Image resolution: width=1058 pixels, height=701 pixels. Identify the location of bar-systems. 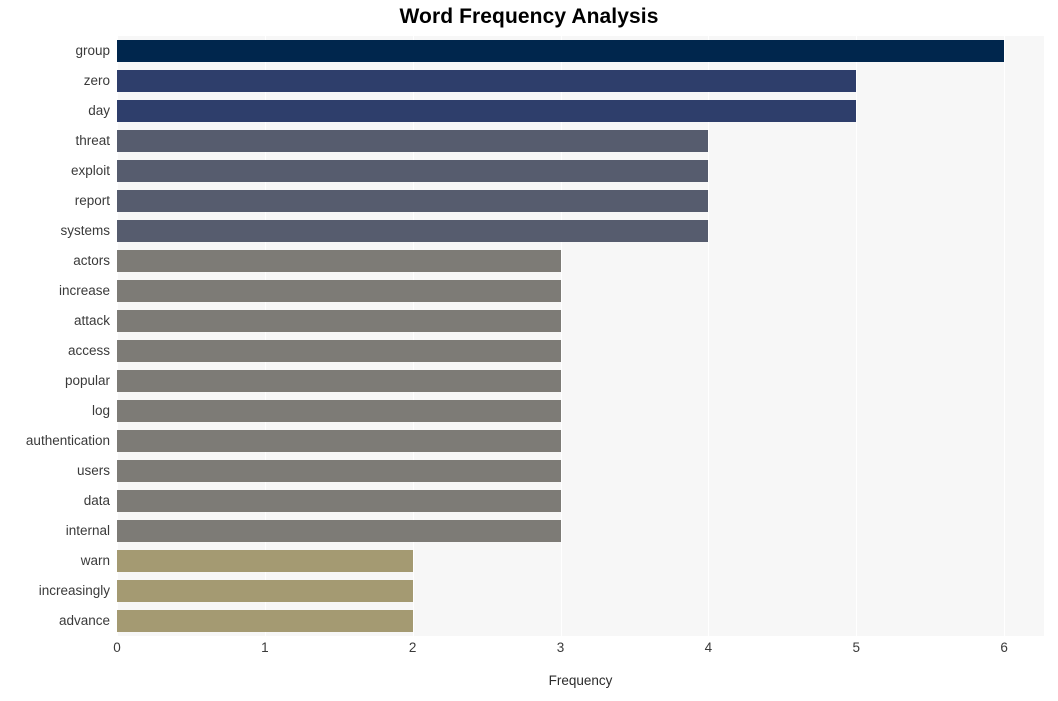
(413, 231).